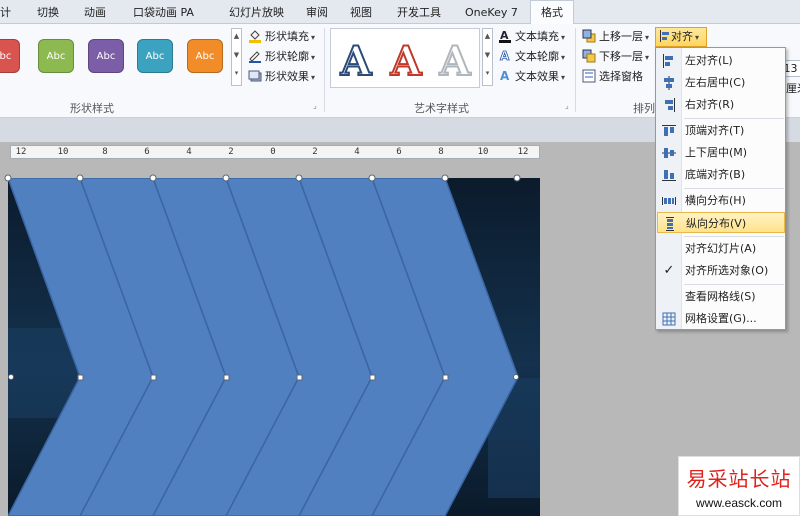 Image resolution: width=800 pixels, height=516 pixels. What do you see at coordinates (589, 36) in the screenshot?
I see `bring-forward-icon` at bounding box center [589, 36].